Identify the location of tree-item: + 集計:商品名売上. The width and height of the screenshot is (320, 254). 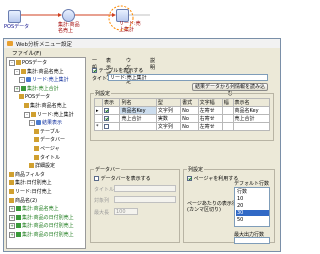
(34, 209).